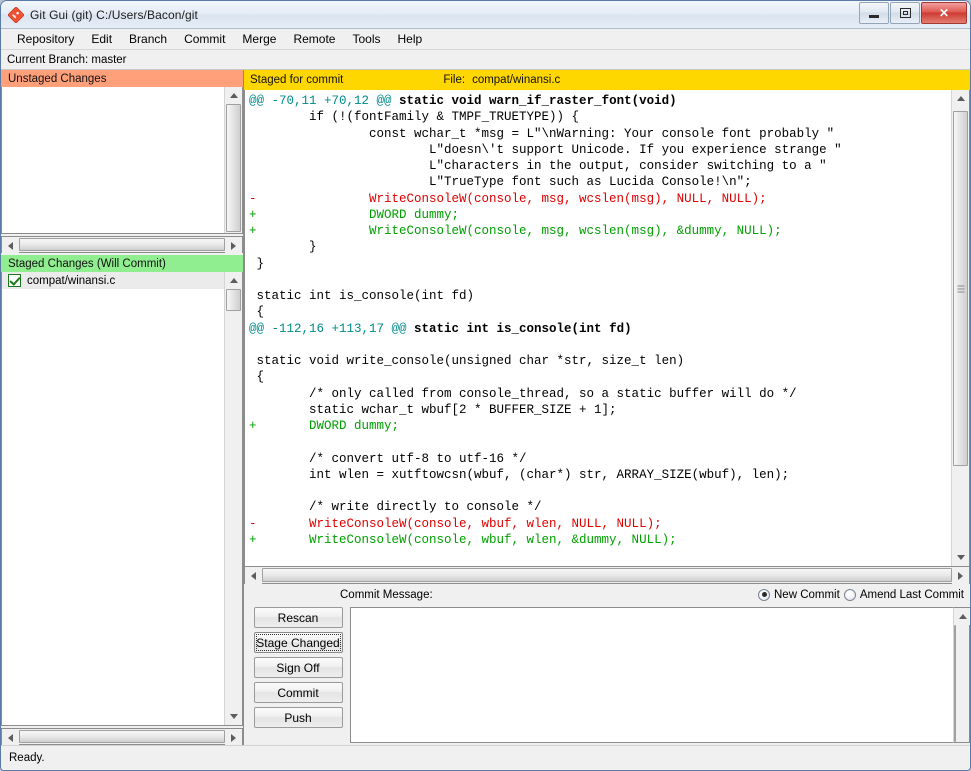 The width and height of the screenshot is (971, 771). What do you see at coordinates (395, 507) in the screenshot?
I see `diff-line-ctx: /* write directly to console */` at bounding box center [395, 507].